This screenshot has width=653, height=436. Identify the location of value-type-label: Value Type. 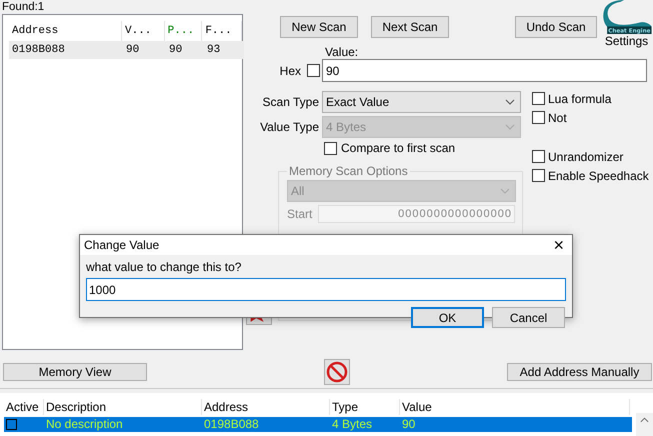
(289, 127).